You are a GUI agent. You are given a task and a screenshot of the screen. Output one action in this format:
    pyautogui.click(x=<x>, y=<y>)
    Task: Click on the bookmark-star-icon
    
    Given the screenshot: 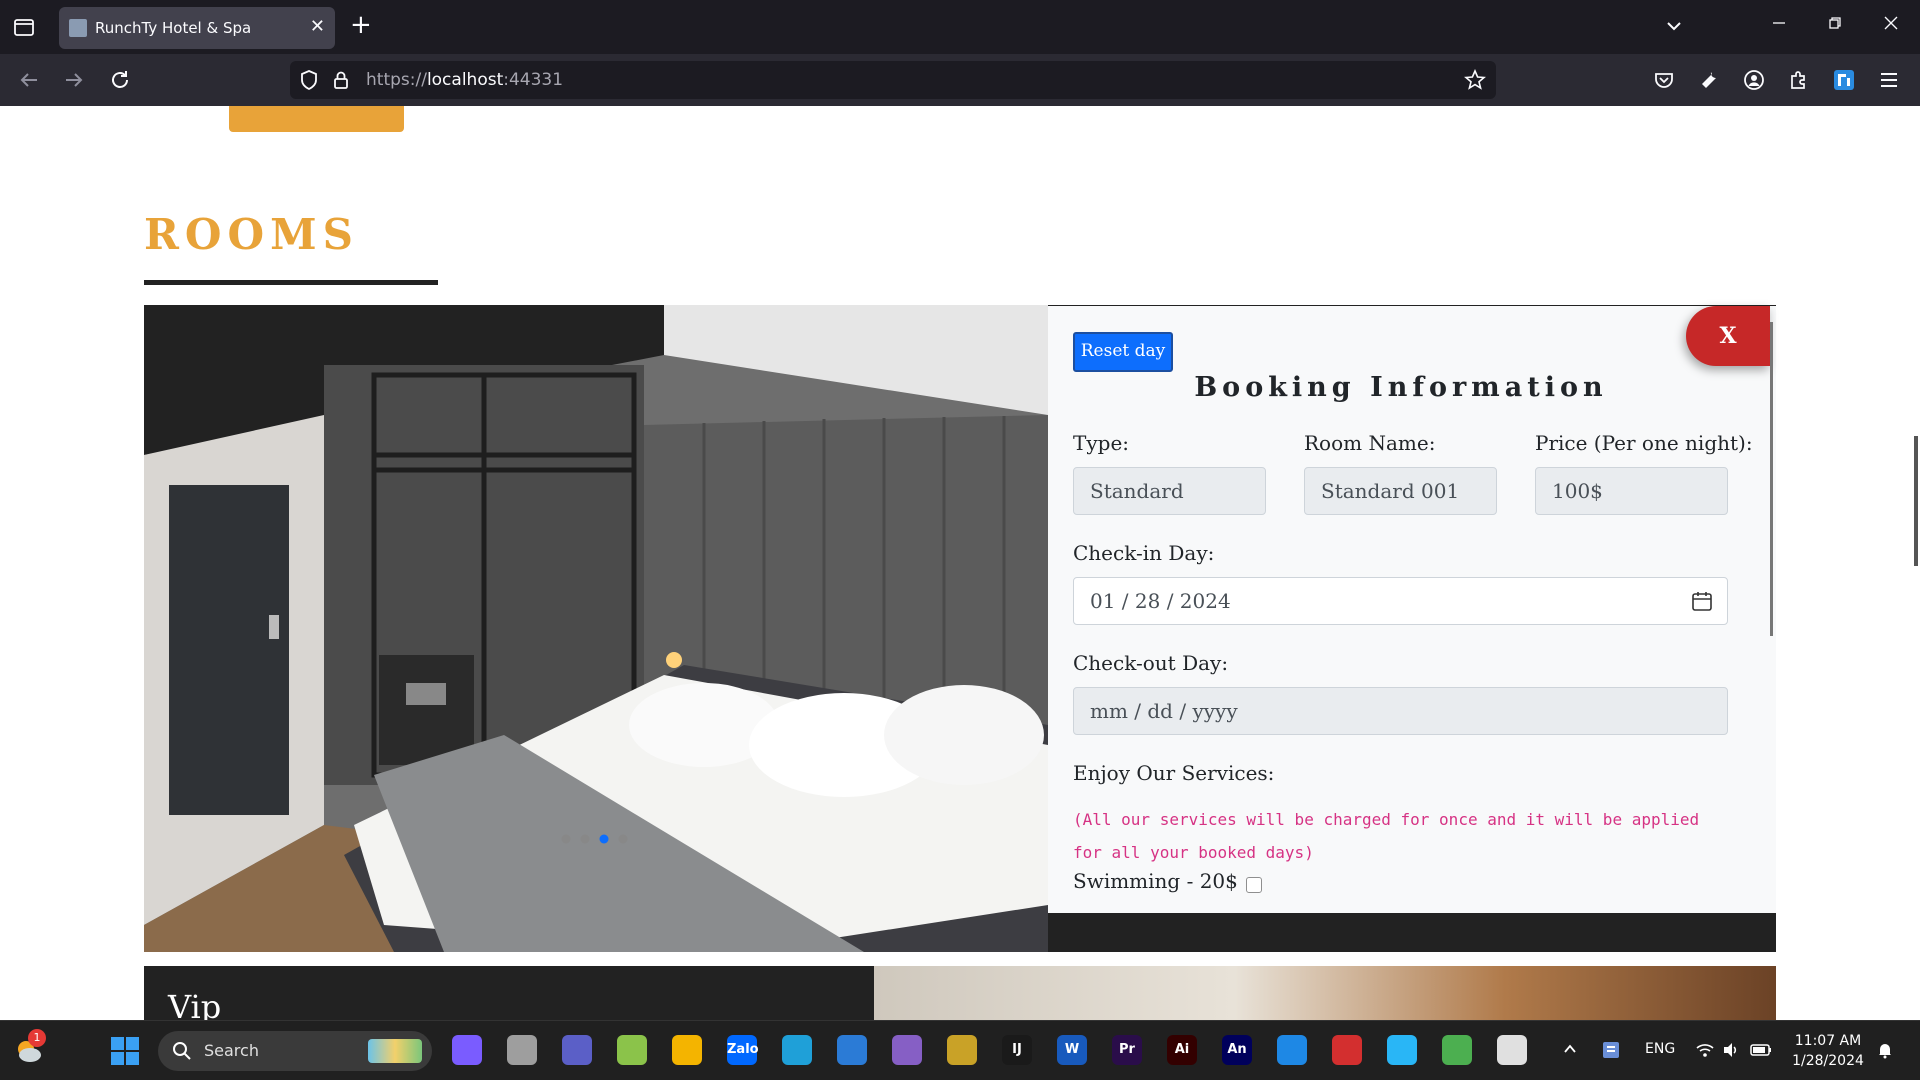 What is the action you would take?
    pyautogui.click(x=1475, y=79)
    